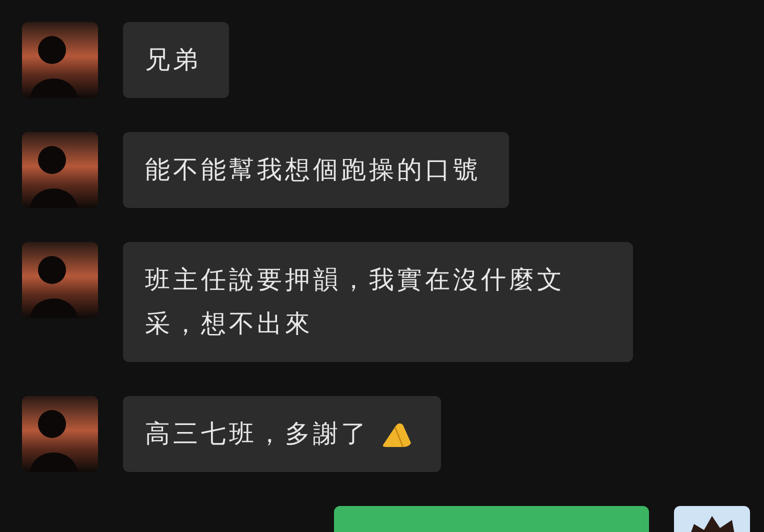 Image resolution: width=764 pixels, height=532 pixels. Describe the element at coordinates (257, 434) in the screenshot. I see `message-text: 高三七班，多謝了` at that location.